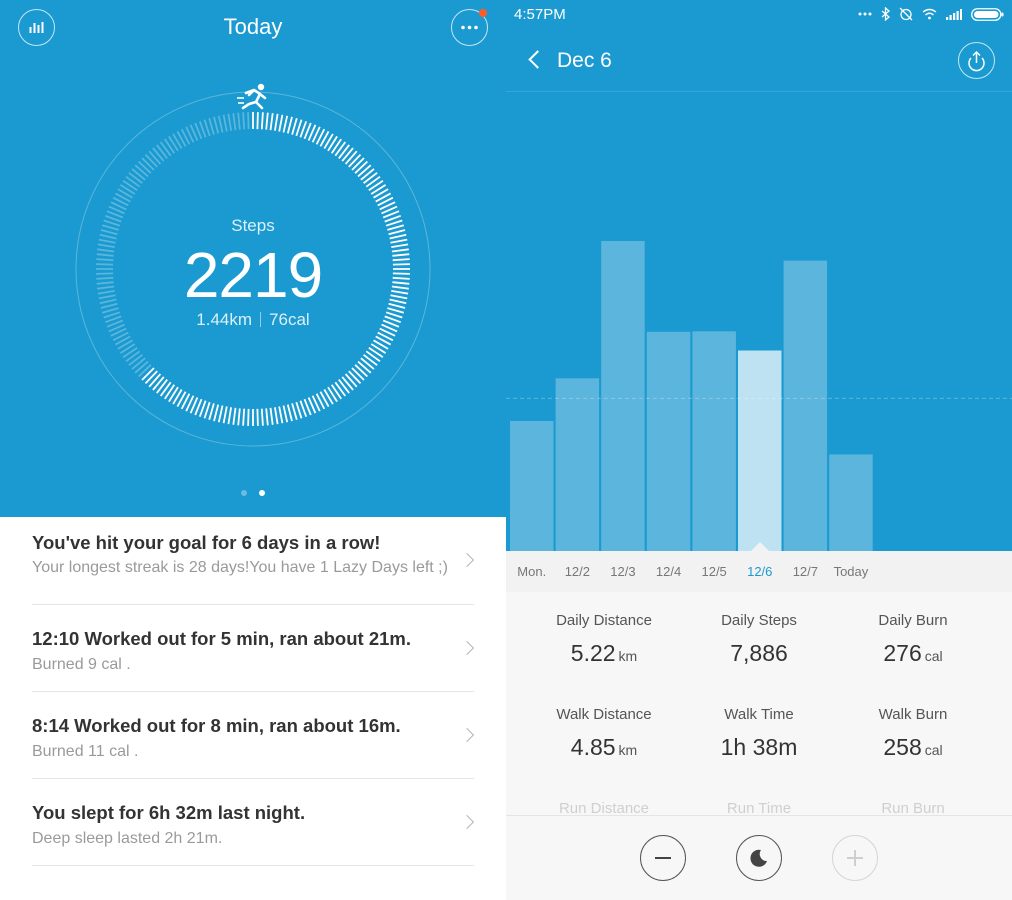 The height and width of the screenshot is (900, 1012). What do you see at coordinates (252, 96) in the screenshot?
I see `runner-icon` at bounding box center [252, 96].